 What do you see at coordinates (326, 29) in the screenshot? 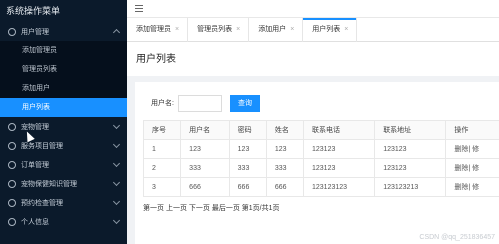
I see `tab-label: 用户列表` at bounding box center [326, 29].